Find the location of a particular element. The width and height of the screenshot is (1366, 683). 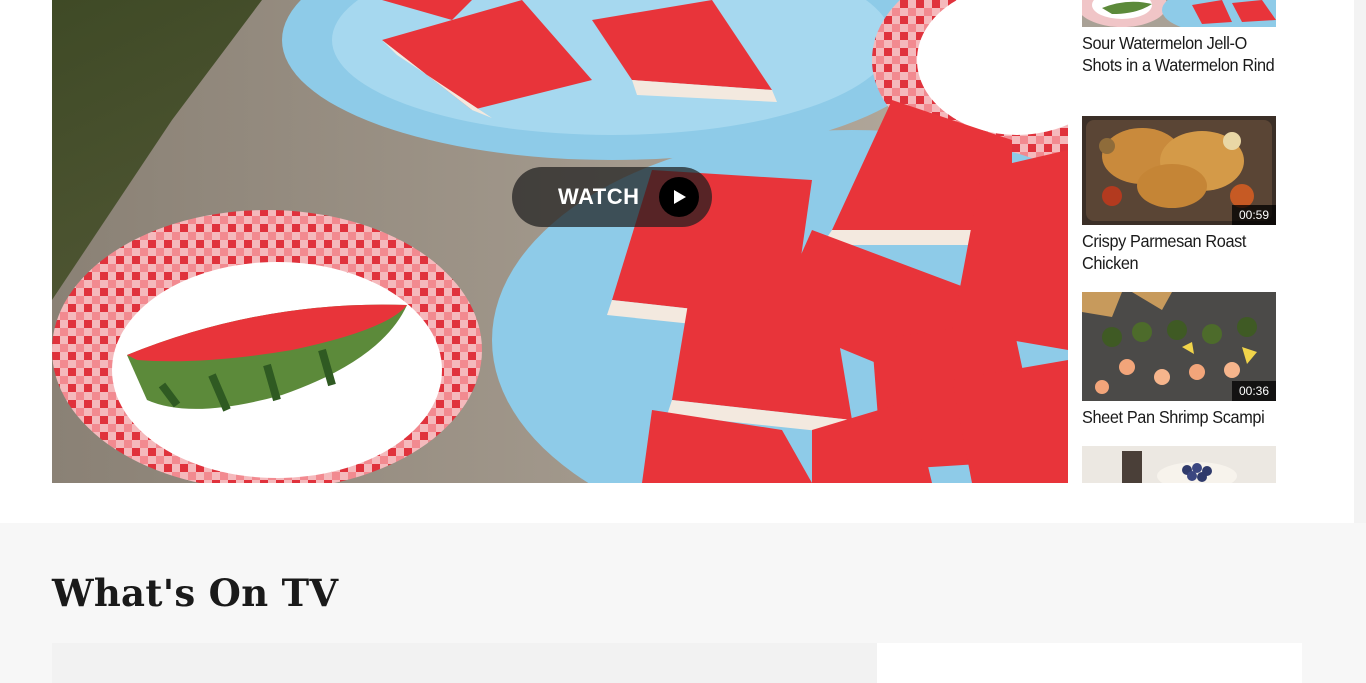

watch-label: WATCH is located at coordinates (599, 196).